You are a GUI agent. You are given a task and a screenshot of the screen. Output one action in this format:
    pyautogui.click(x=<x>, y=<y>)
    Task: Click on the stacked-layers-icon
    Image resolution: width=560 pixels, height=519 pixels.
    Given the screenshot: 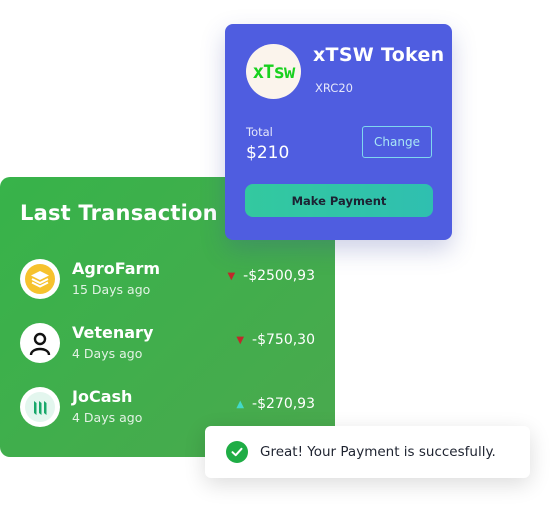 What is the action you would take?
    pyautogui.click(x=40, y=279)
    